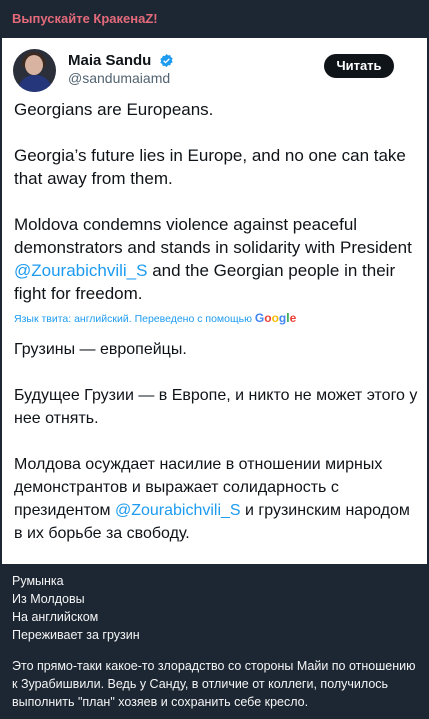 This screenshot has height=719, width=429. I want to click on google-logo: Google, so click(275, 318).